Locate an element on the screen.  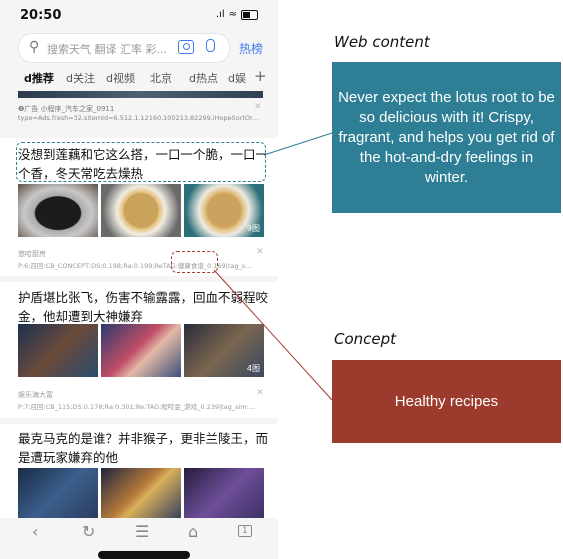
concept-box: Healthy recipes is located at coordinates (446, 401).